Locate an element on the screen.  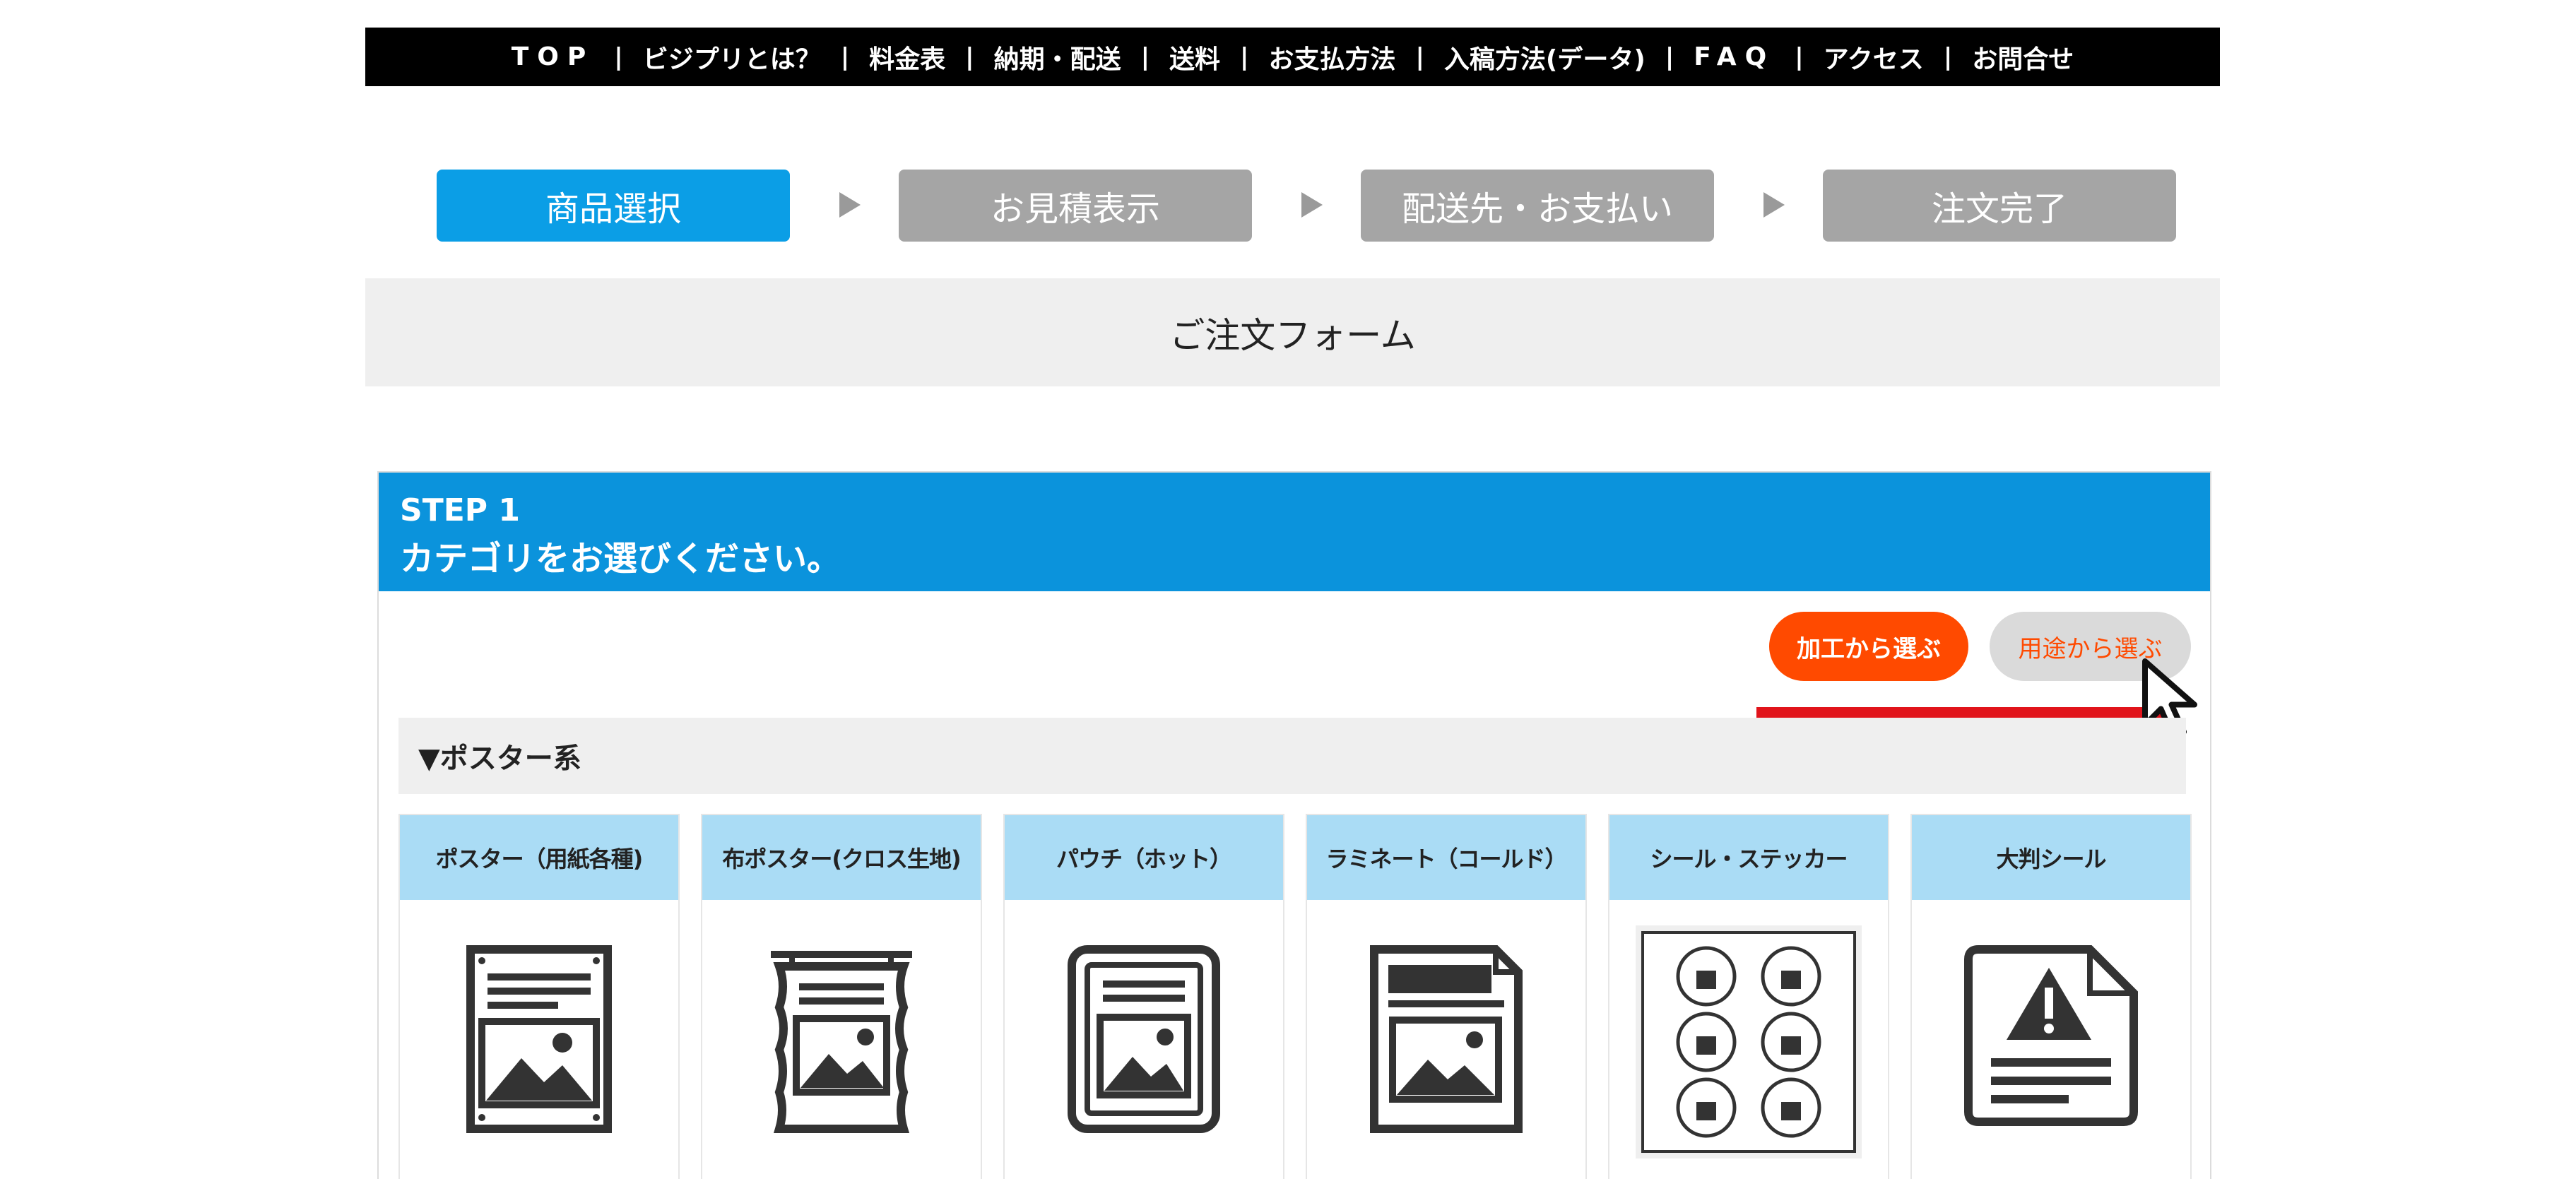
product-card-title: 大判シール is located at coordinates (2051, 857).